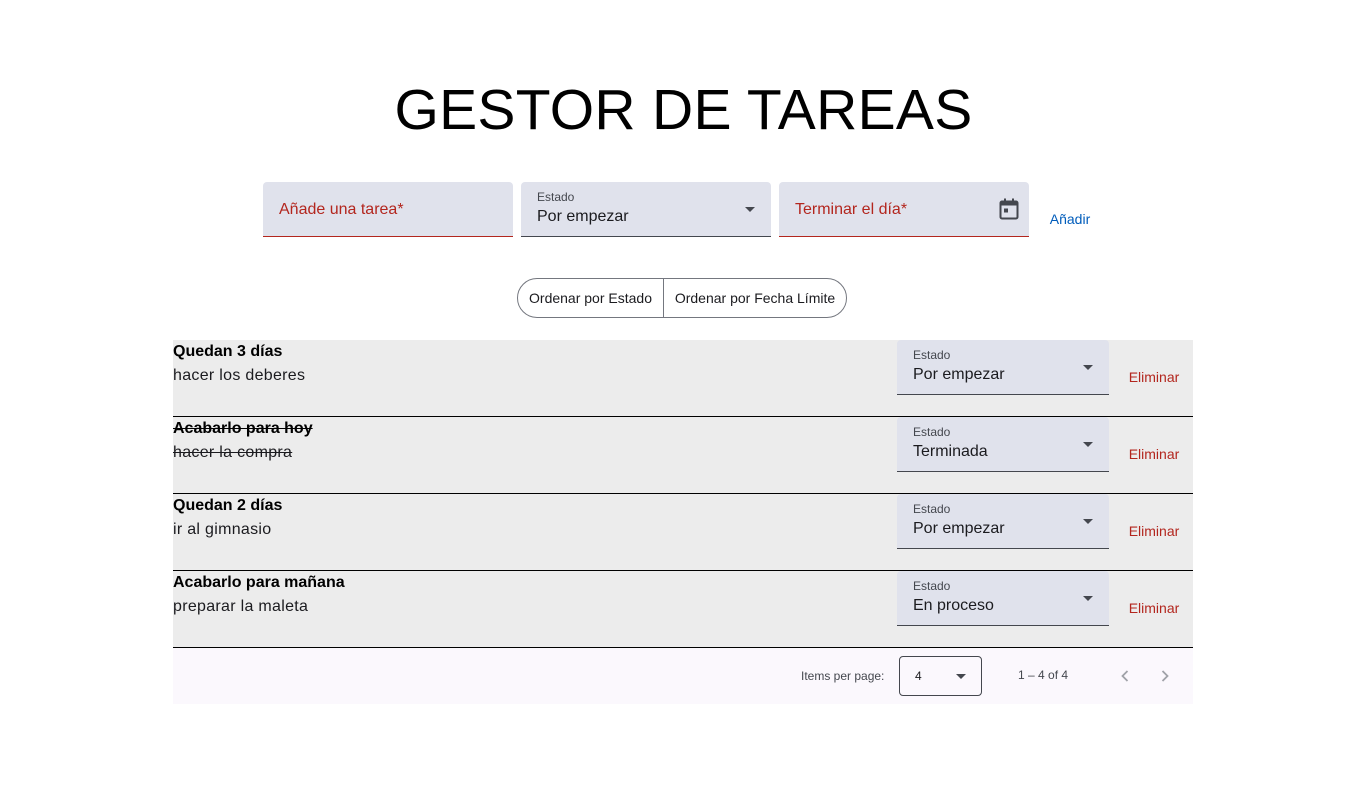  I want to click on sort-by-date-button: Ordenar por Fecha Límite, so click(755, 298).